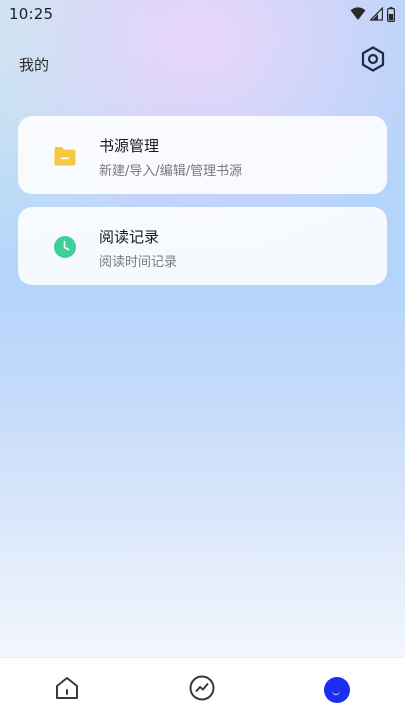  I want to click on home-icon, so click(67, 690).